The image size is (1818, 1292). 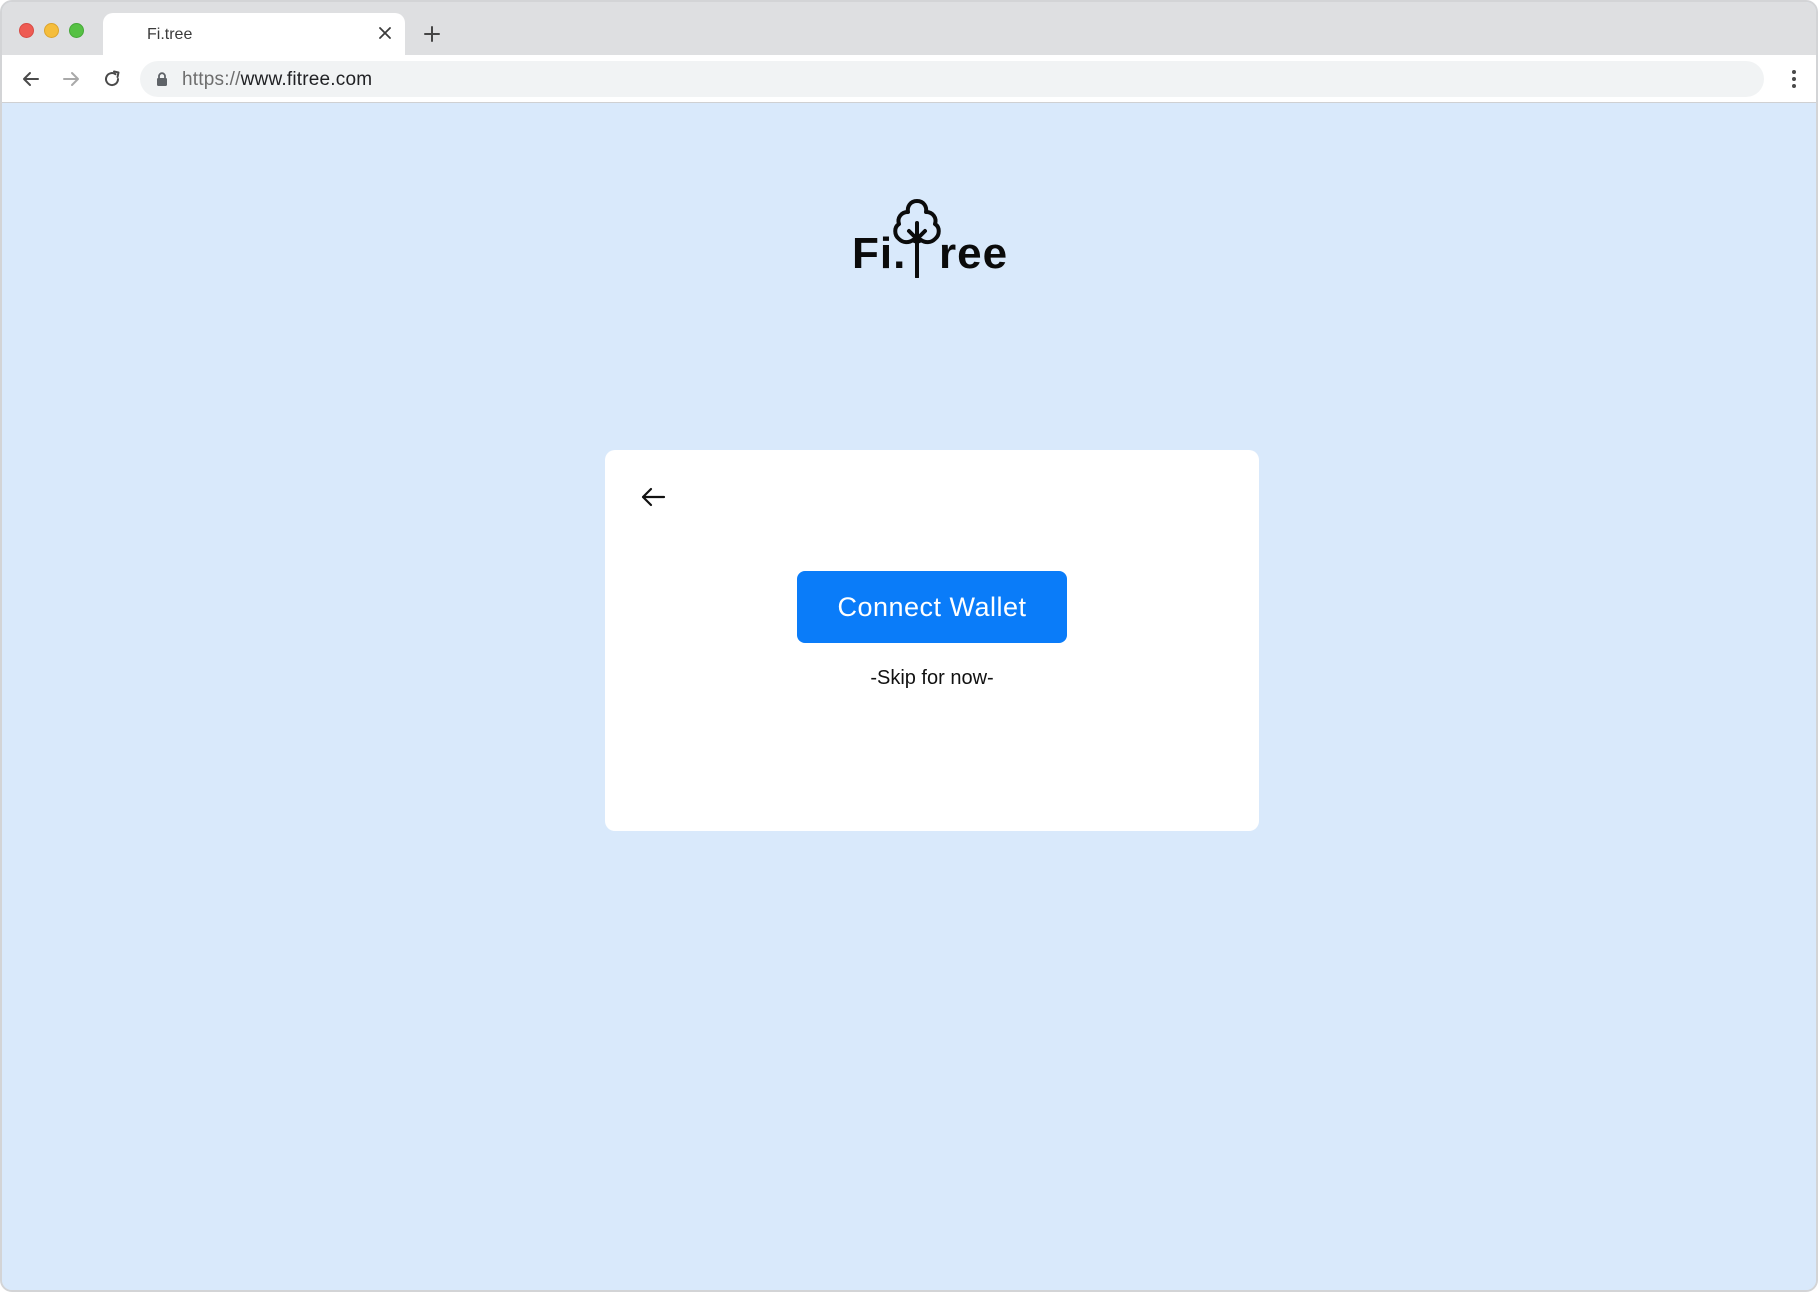 What do you see at coordinates (952, 79) in the screenshot?
I see `address-bar: https://www.fitree.com` at bounding box center [952, 79].